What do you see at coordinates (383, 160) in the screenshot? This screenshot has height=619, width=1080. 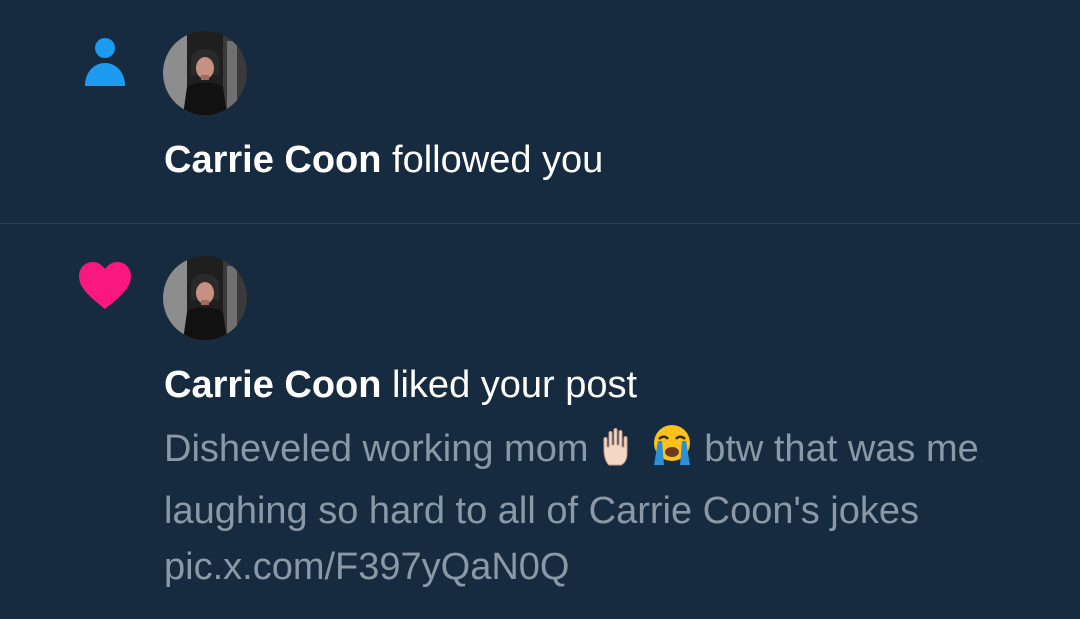 I see `notification-headline: Carrie Coon followed you` at bounding box center [383, 160].